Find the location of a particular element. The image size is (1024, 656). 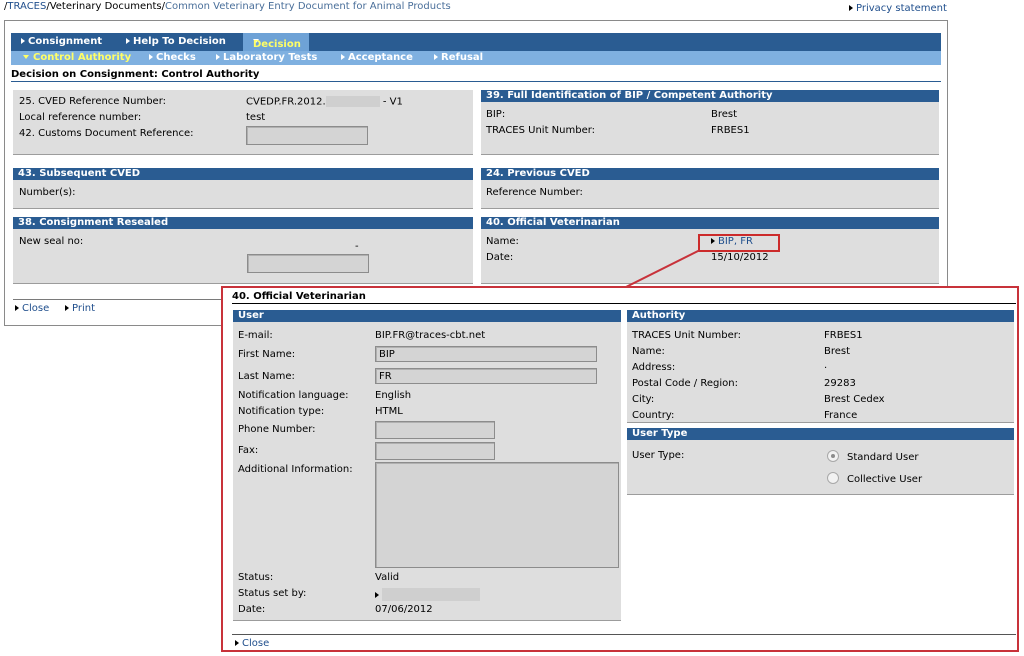

cved-ref-value: CVEDP.FR.2012. - V1 is located at coordinates (324, 102).